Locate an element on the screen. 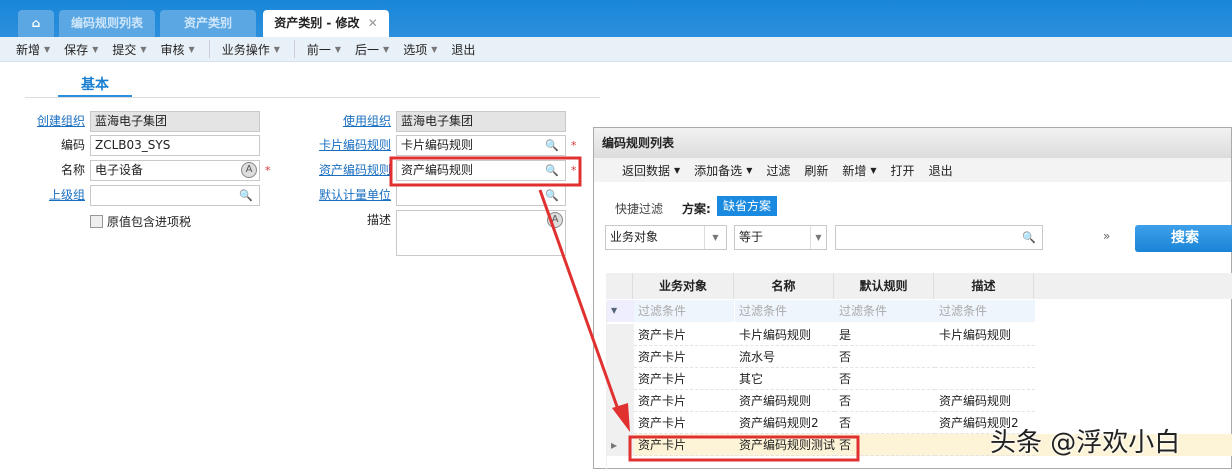 The height and width of the screenshot is (470, 1232). tab-asset-category-edit: 资产类别 - 修改 ✕ is located at coordinates (326, 23).